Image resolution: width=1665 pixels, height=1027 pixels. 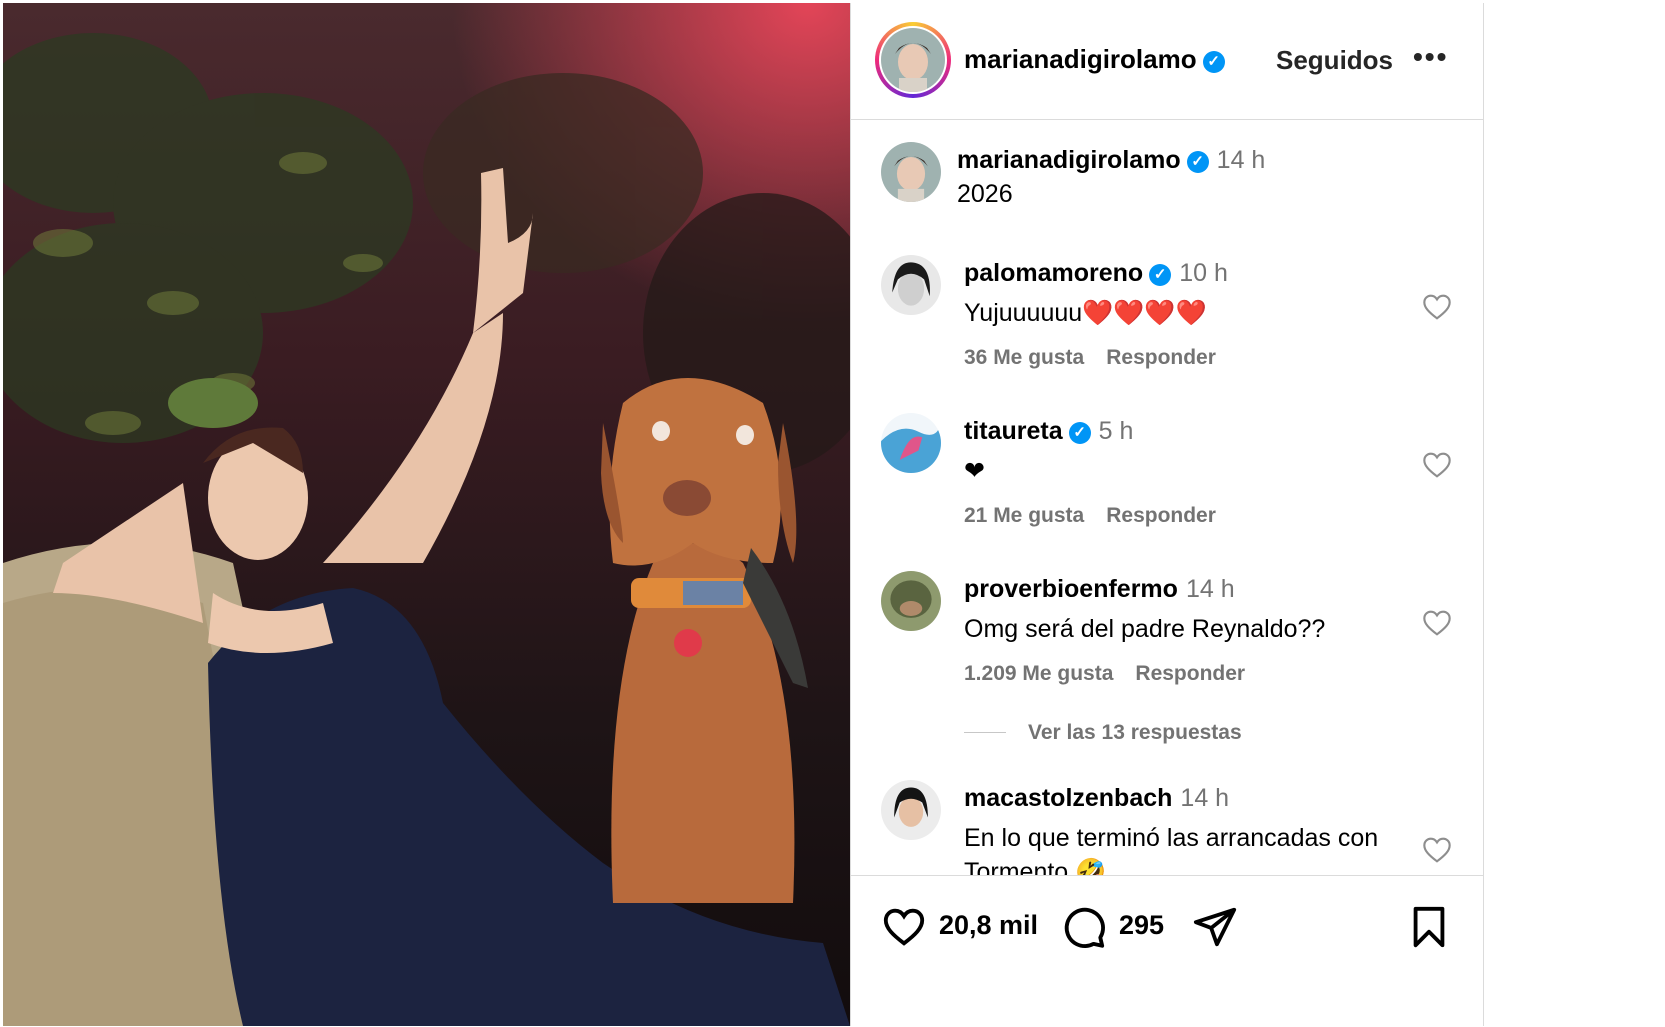 What do you see at coordinates (1024, 357) in the screenshot?
I see `comment-likes: 36 Me gusta` at bounding box center [1024, 357].